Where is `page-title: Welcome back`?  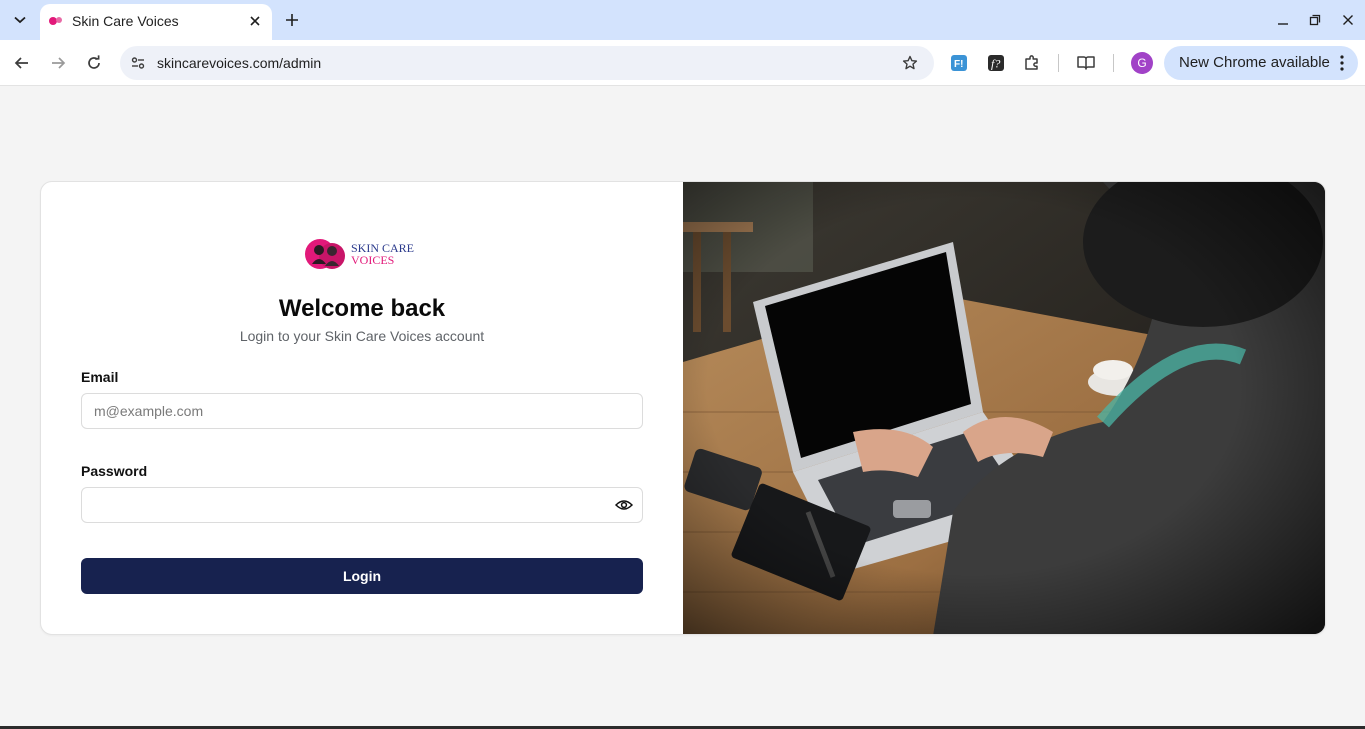
page-title: Welcome back is located at coordinates (362, 308).